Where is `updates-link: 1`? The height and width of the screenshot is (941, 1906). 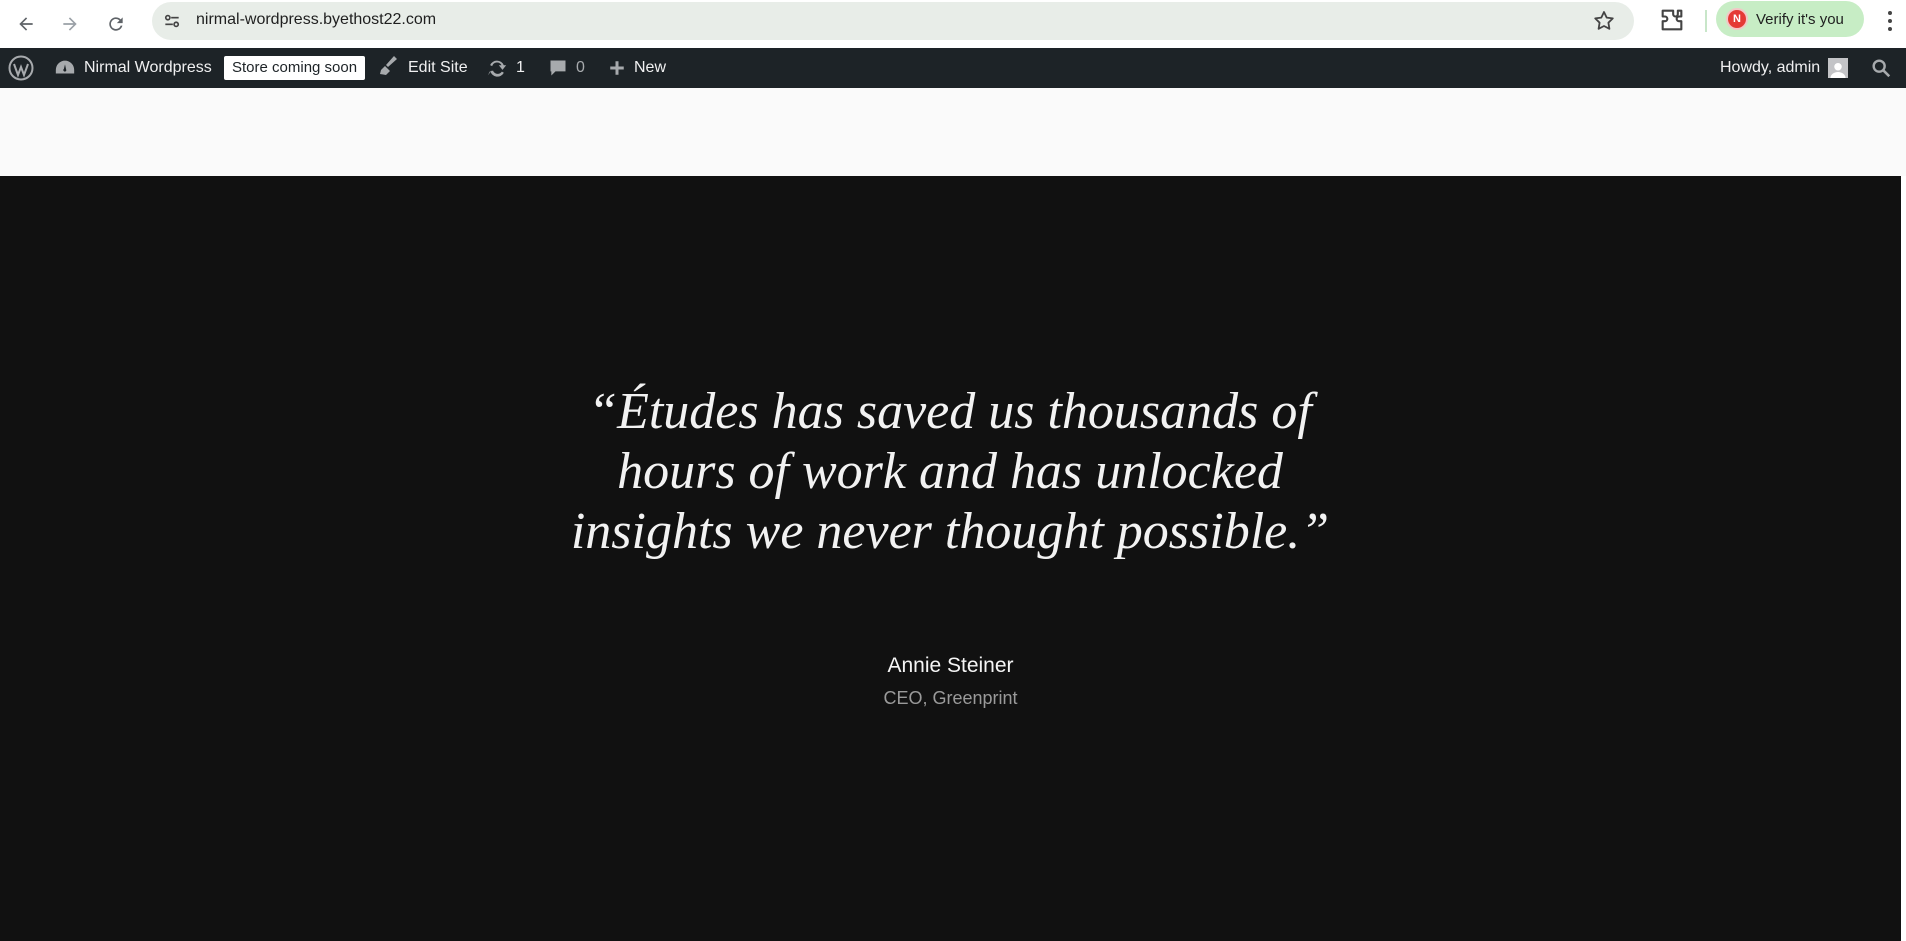
updates-link: 1 is located at coordinates (505, 68).